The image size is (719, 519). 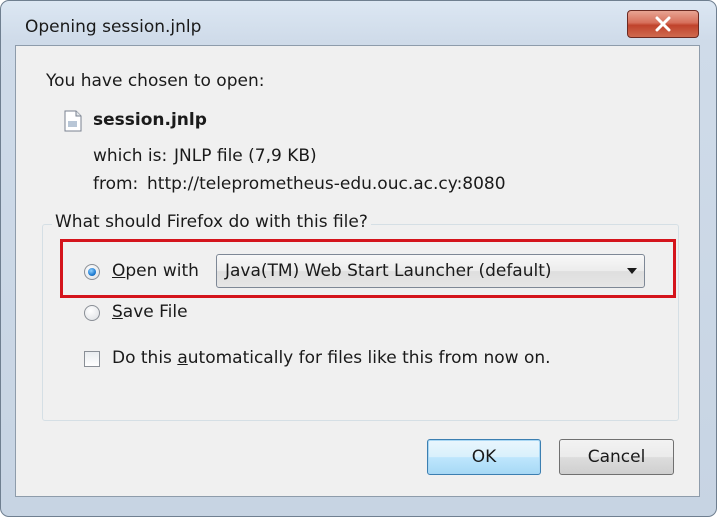 I want to click on save-file-label: Save File, so click(x=150, y=312).